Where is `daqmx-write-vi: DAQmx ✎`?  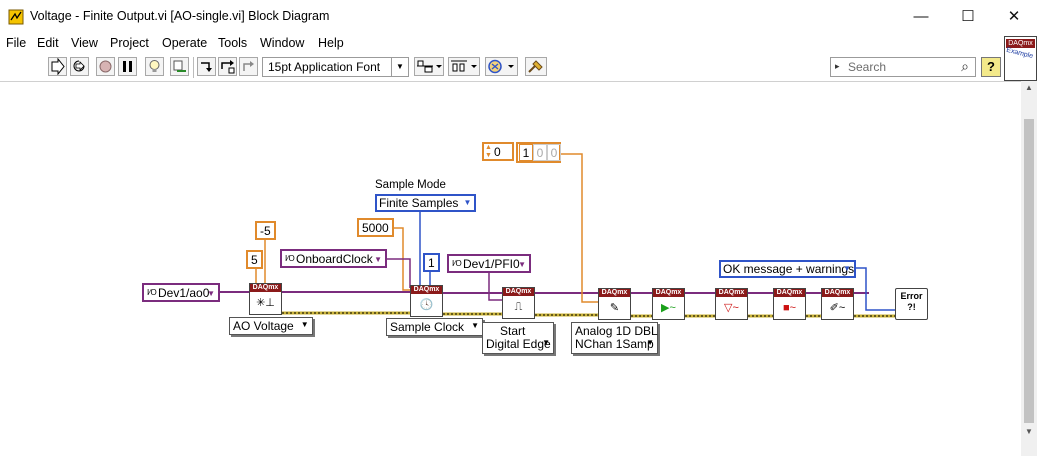
daqmx-write-vi: DAQmx ✎ is located at coordinates (614, 304).